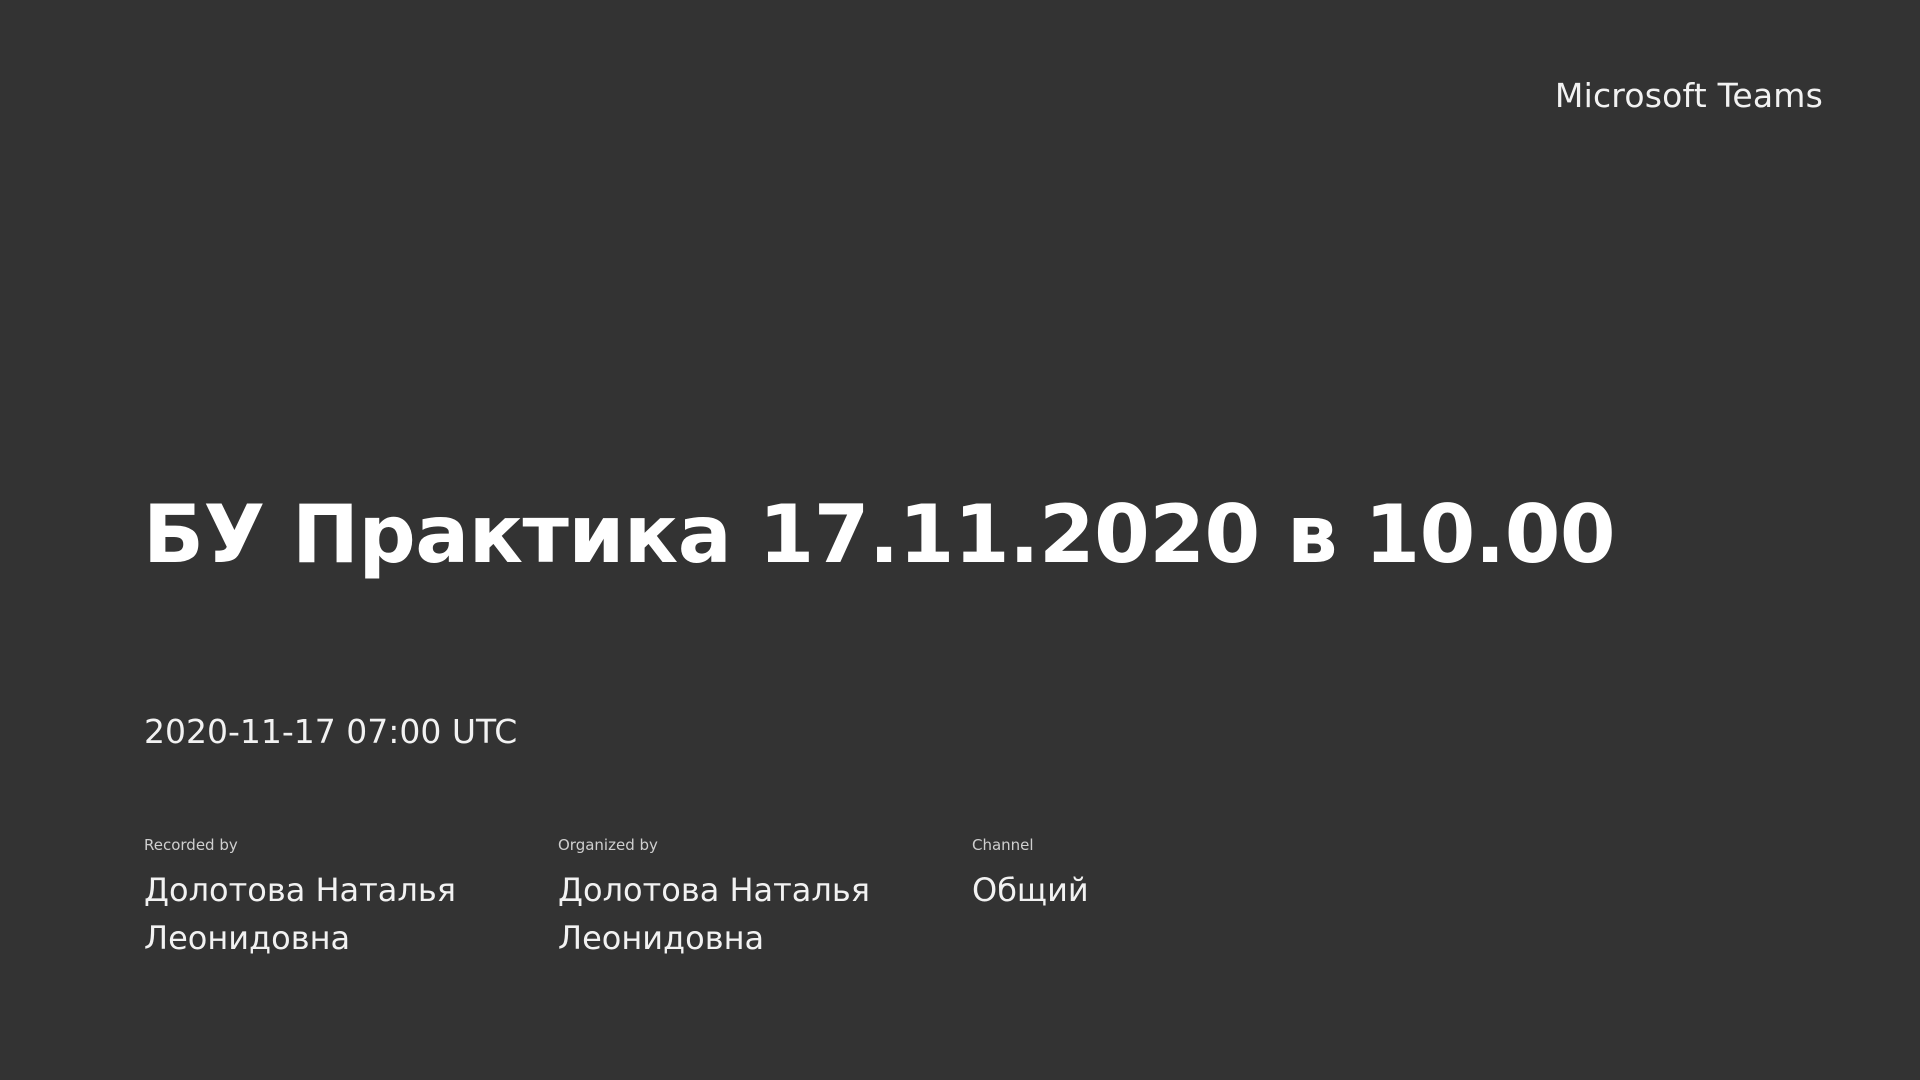  I want to click on recorded-by-block: Recorded by Долотова Наталья Леонидовна, so click(344, 899).